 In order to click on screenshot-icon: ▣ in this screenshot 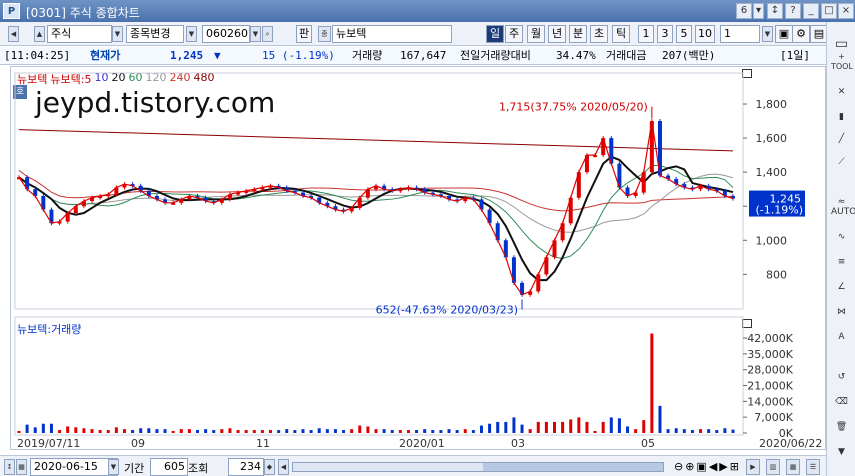, I will do `click(784, 34)`.